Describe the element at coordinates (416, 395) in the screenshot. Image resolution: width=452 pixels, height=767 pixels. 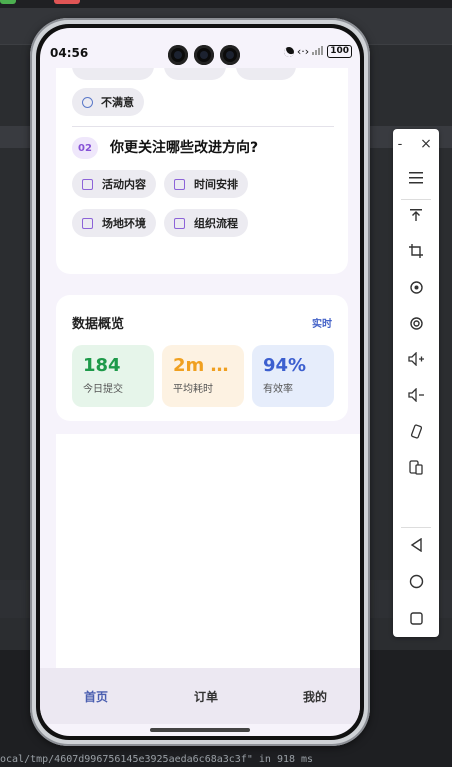
I see `volume-down-icon` at that location.